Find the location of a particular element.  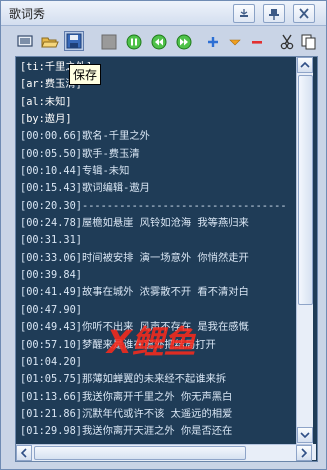

window-title: 歌词秀 is located at coordinates (27, 14).